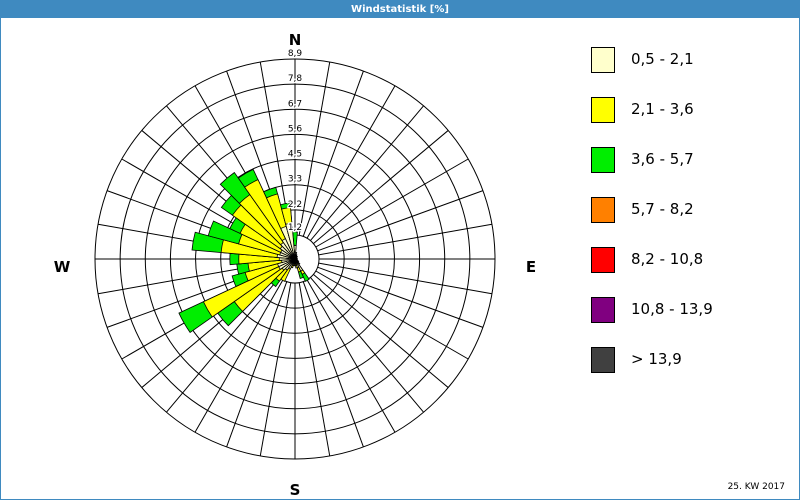 The image size is (800, 500). Describe the element at coordinates (672, 309) in the screenshot. I see `legend-label: 10,8 - 13,9` at that location.